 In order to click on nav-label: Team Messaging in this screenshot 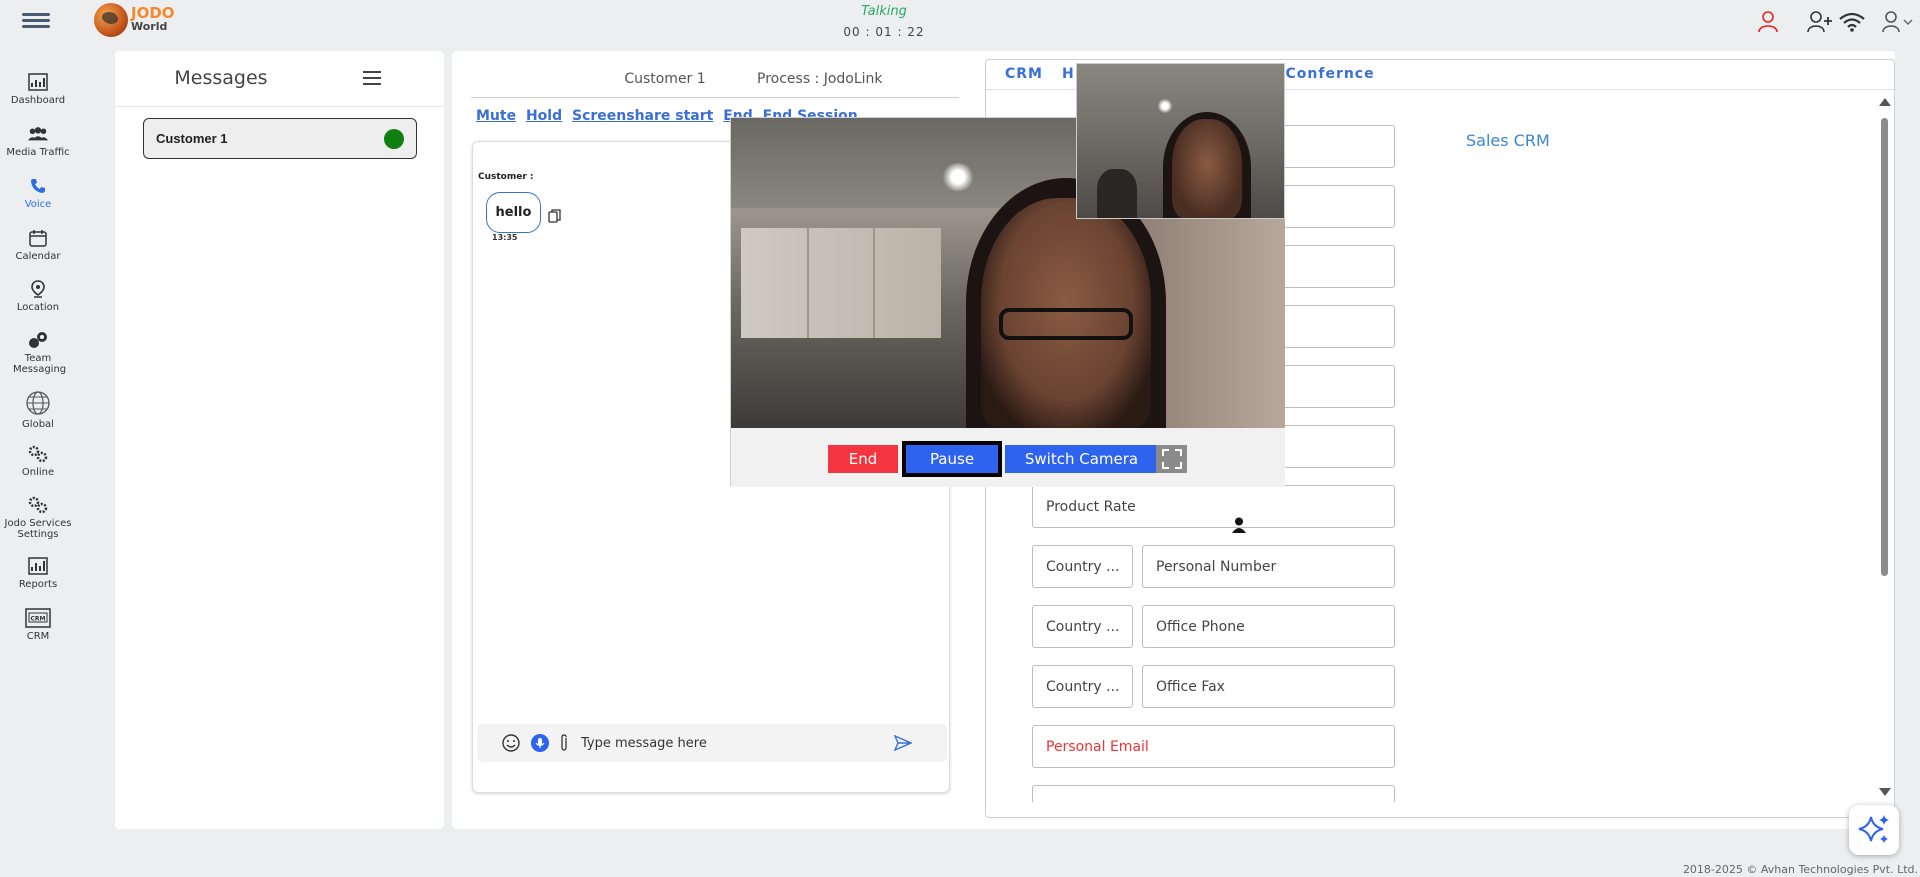, I will do `click(40, 364)`.